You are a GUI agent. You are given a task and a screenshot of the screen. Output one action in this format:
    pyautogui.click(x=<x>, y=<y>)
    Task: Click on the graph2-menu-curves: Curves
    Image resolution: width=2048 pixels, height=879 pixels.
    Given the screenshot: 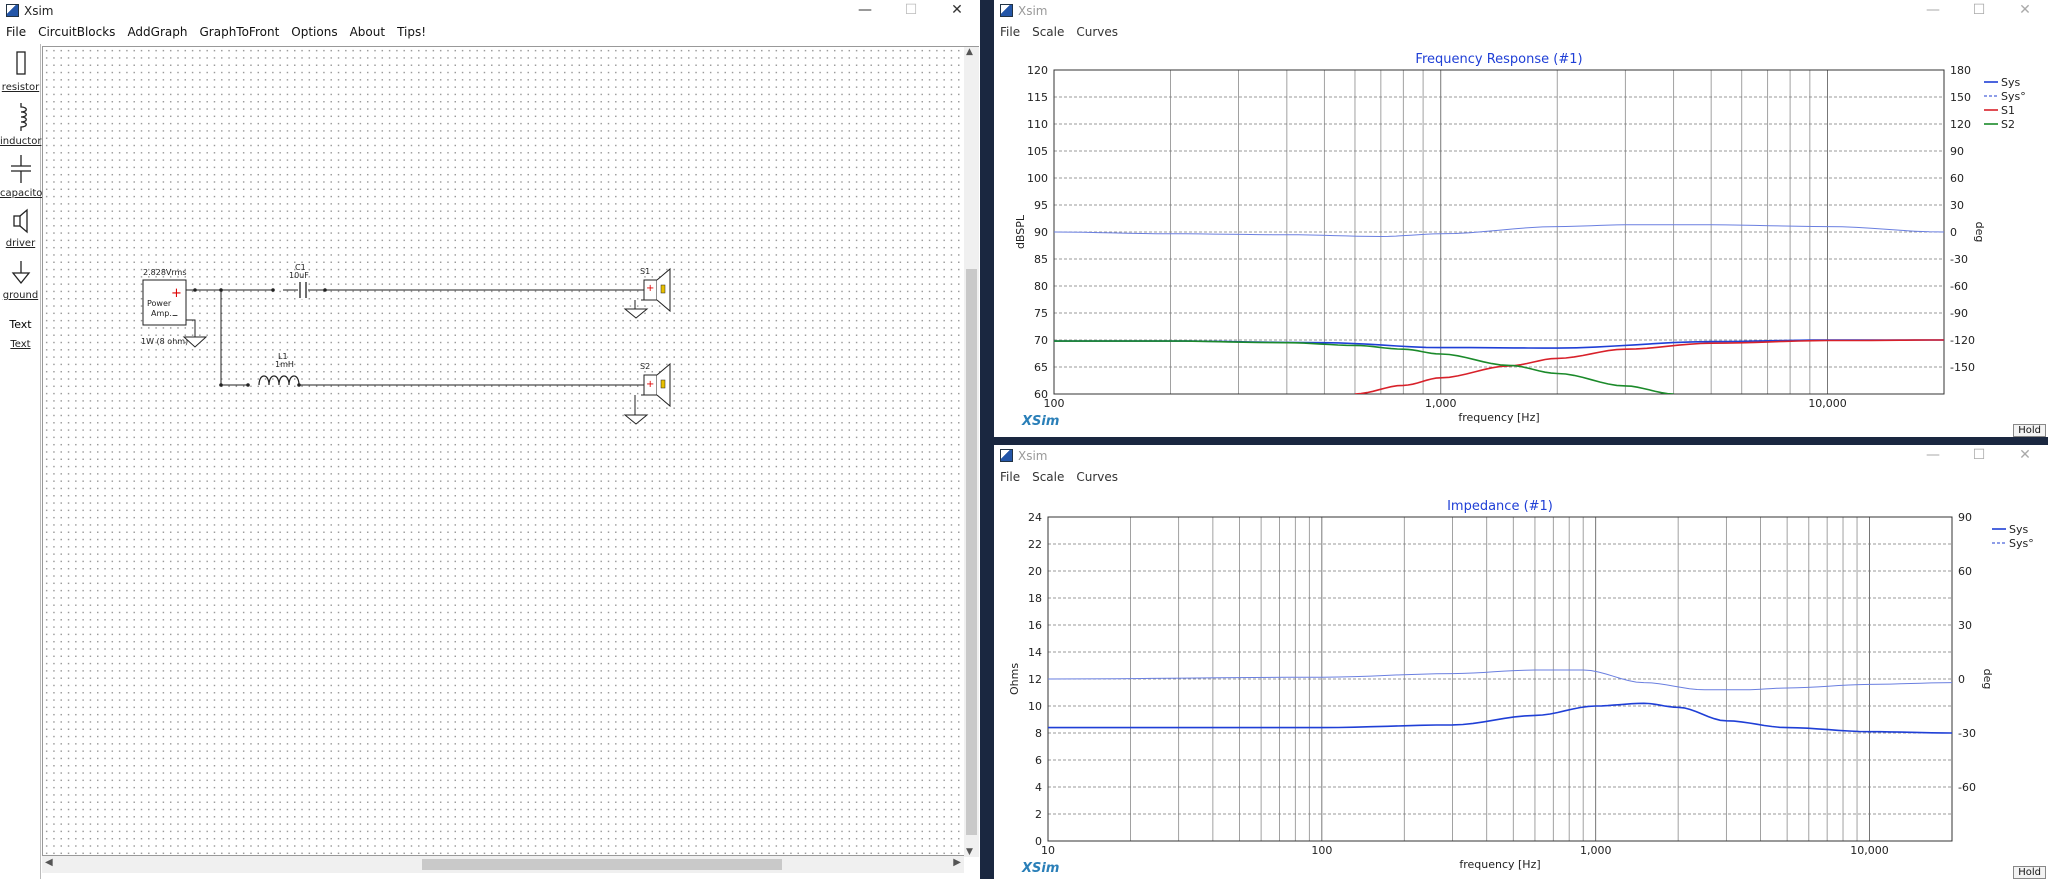 What is the action you would take?
    pyautogui.click(x=1097, y=478)
    